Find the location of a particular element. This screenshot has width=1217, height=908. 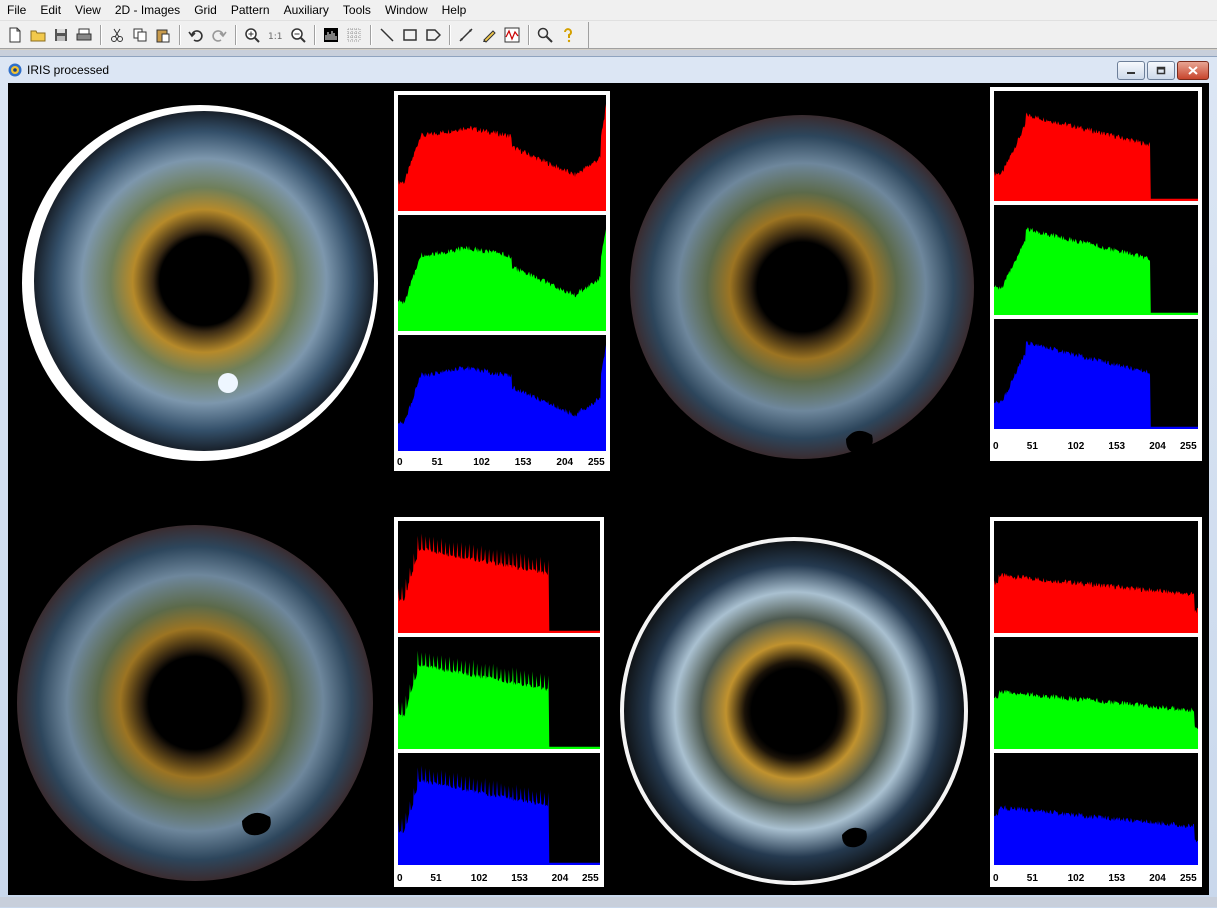

pencil-button is located at coordinates (489, 35).